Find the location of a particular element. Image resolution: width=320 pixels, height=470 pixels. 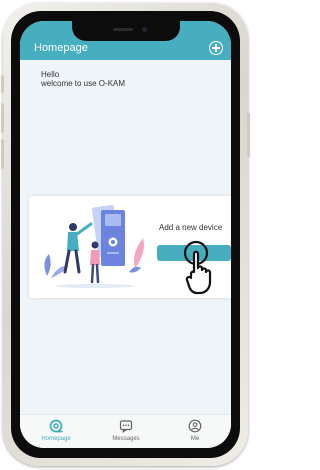

tab-label: Messages is located at coordinates (126, 439).